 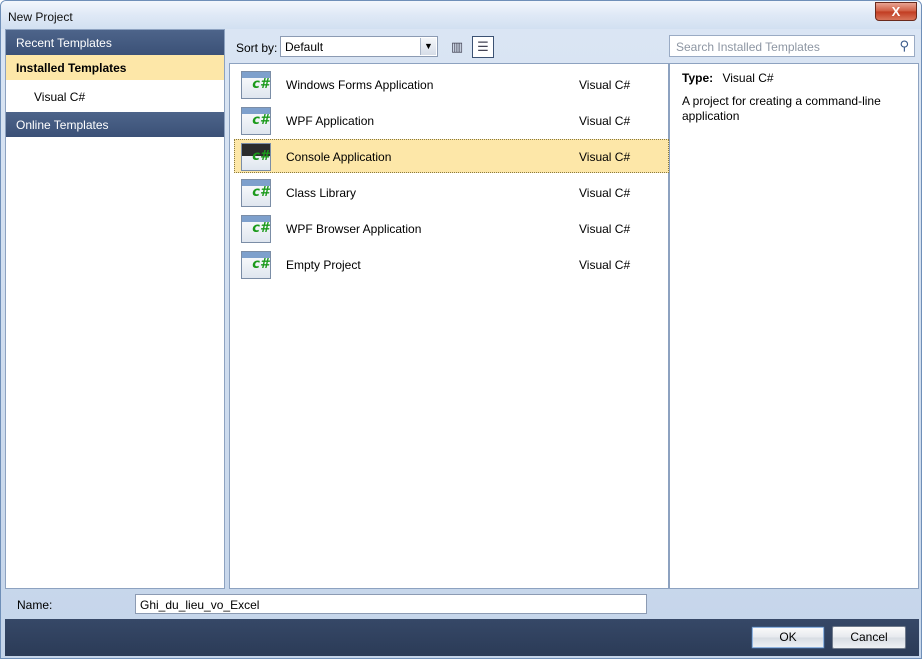 I want to click on template-item-console-application: c# Console Application Visual C#, so click(x=451, y=156).